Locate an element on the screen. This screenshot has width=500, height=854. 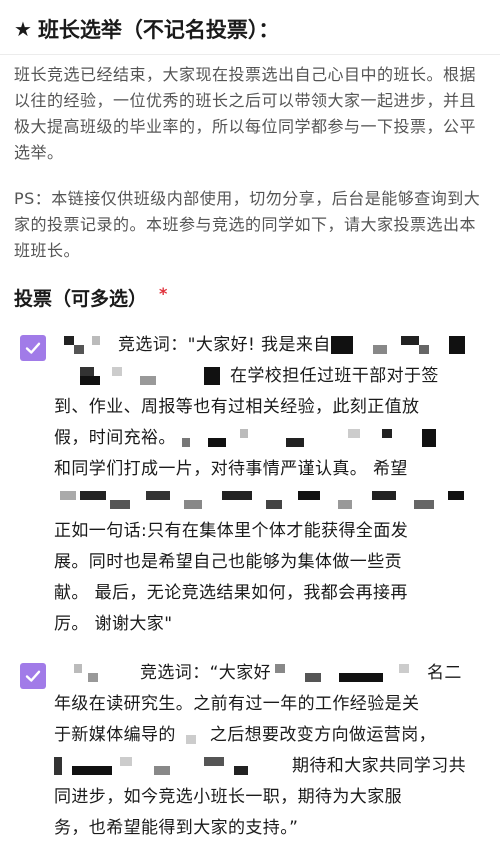
option-2-checkbox is located at coordinates (33, 676).